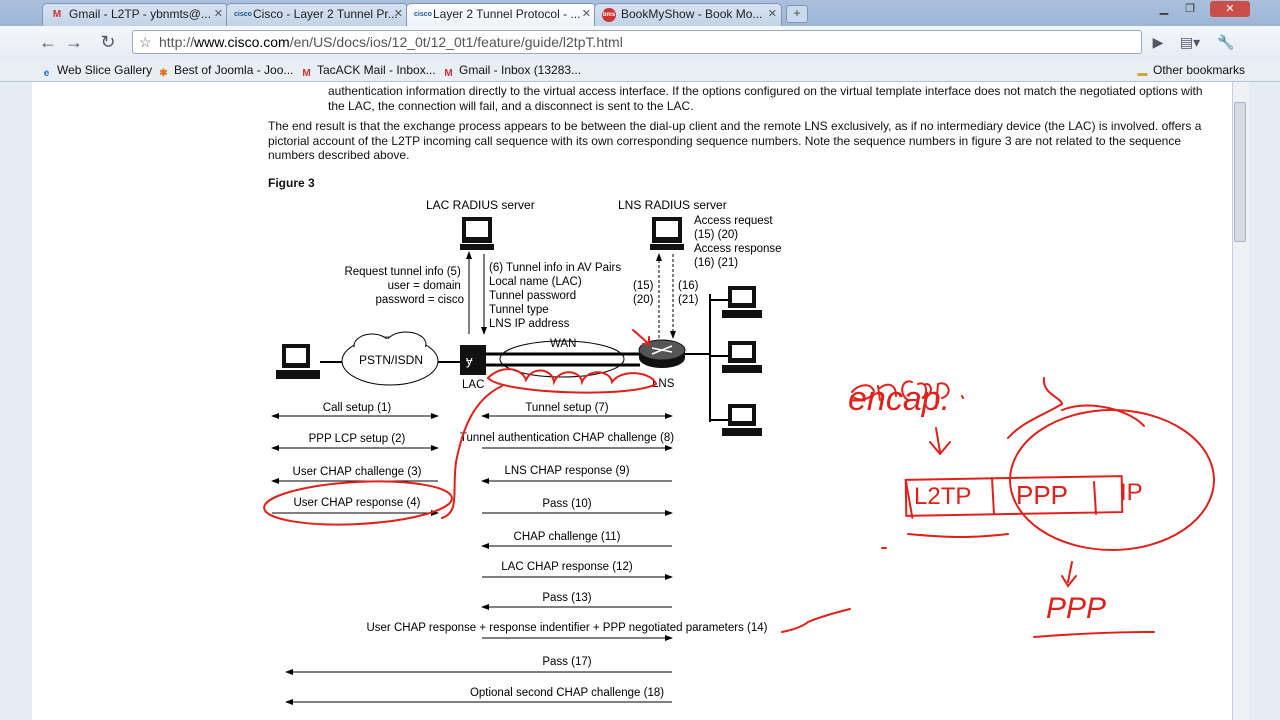 This screenshot has height=720, width=1280. I want to click on svg-text: ɏ, so click(469, 360).